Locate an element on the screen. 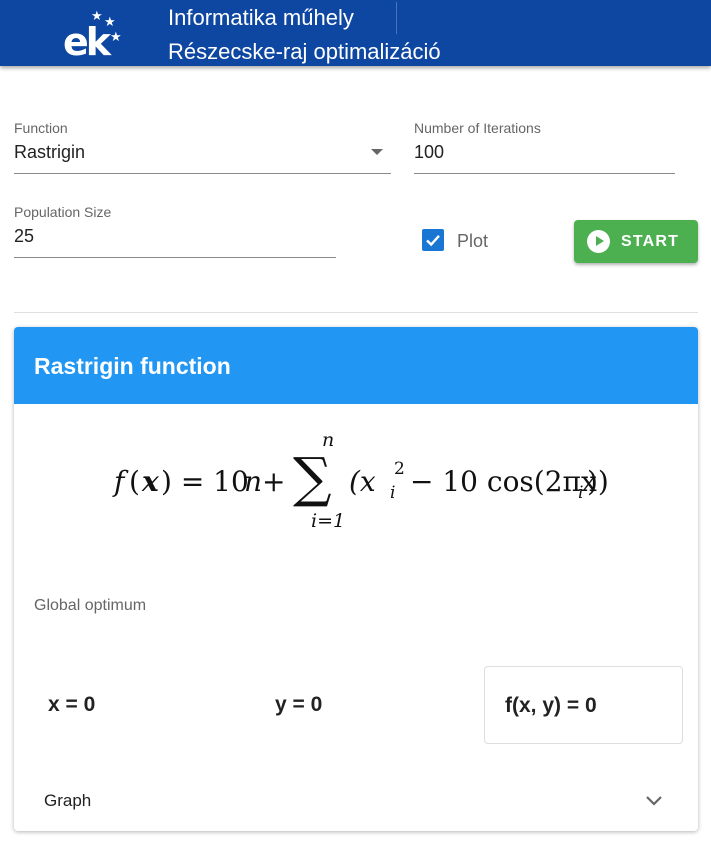 Image resolution: width=711 pixels, height=847 pixels. optimum-f-box: f(x, y) = 0 is located at coordinates (583, 705).